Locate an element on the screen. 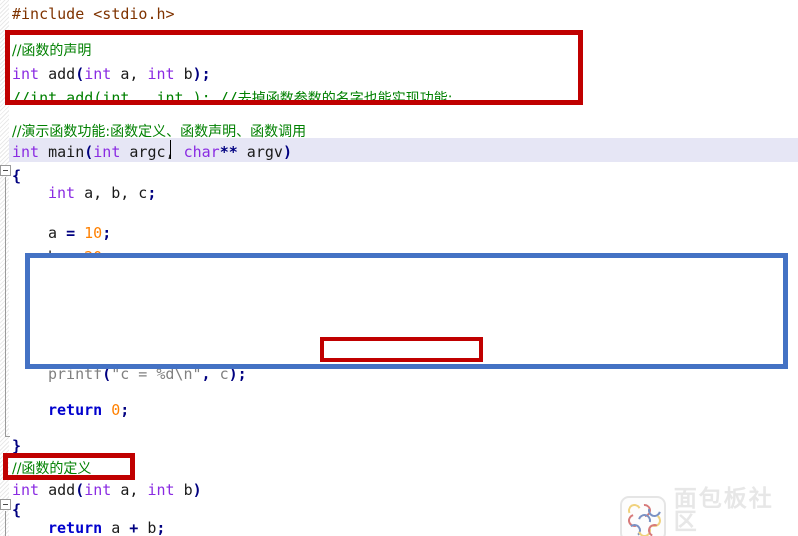 Image resolution: width=798 pixels, height=536 pixels. red-box-function-call-fill is located at coordinates (401, 349).